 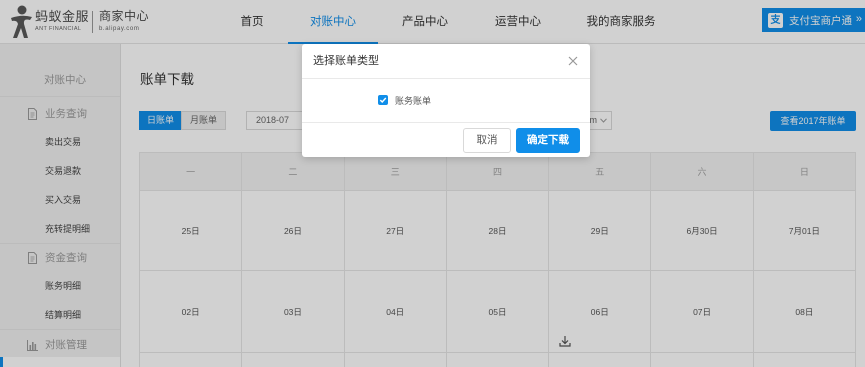 I want to click on dialog-title: 选择账单类型, so click(x=346, y=61).